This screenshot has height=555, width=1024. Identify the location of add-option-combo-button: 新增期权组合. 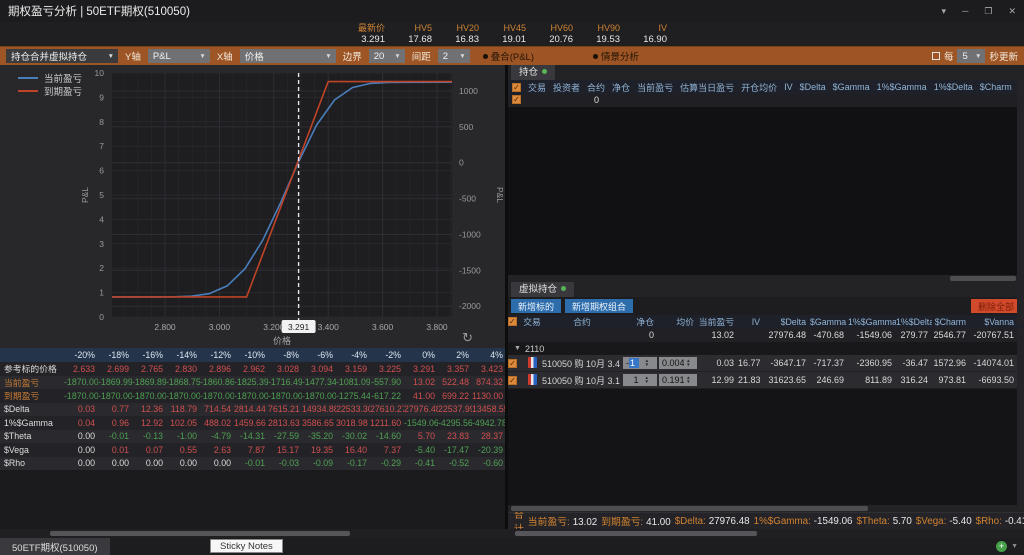
(599, 306).